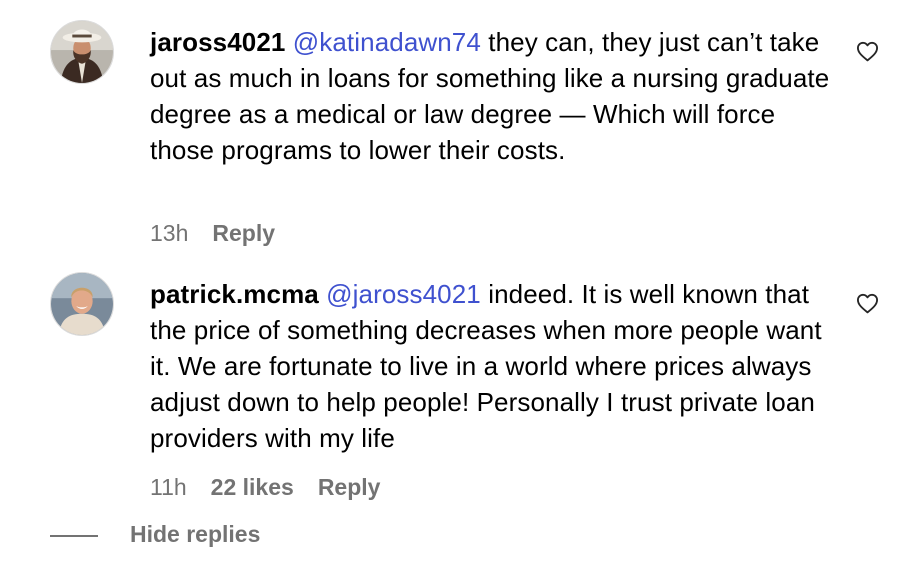 The width and height of the screenshot is (898, 562). What do you see at coordinates (168, 487) in the screenshot?
I see `comment-time: 11h` at bounding box center [168, 487].